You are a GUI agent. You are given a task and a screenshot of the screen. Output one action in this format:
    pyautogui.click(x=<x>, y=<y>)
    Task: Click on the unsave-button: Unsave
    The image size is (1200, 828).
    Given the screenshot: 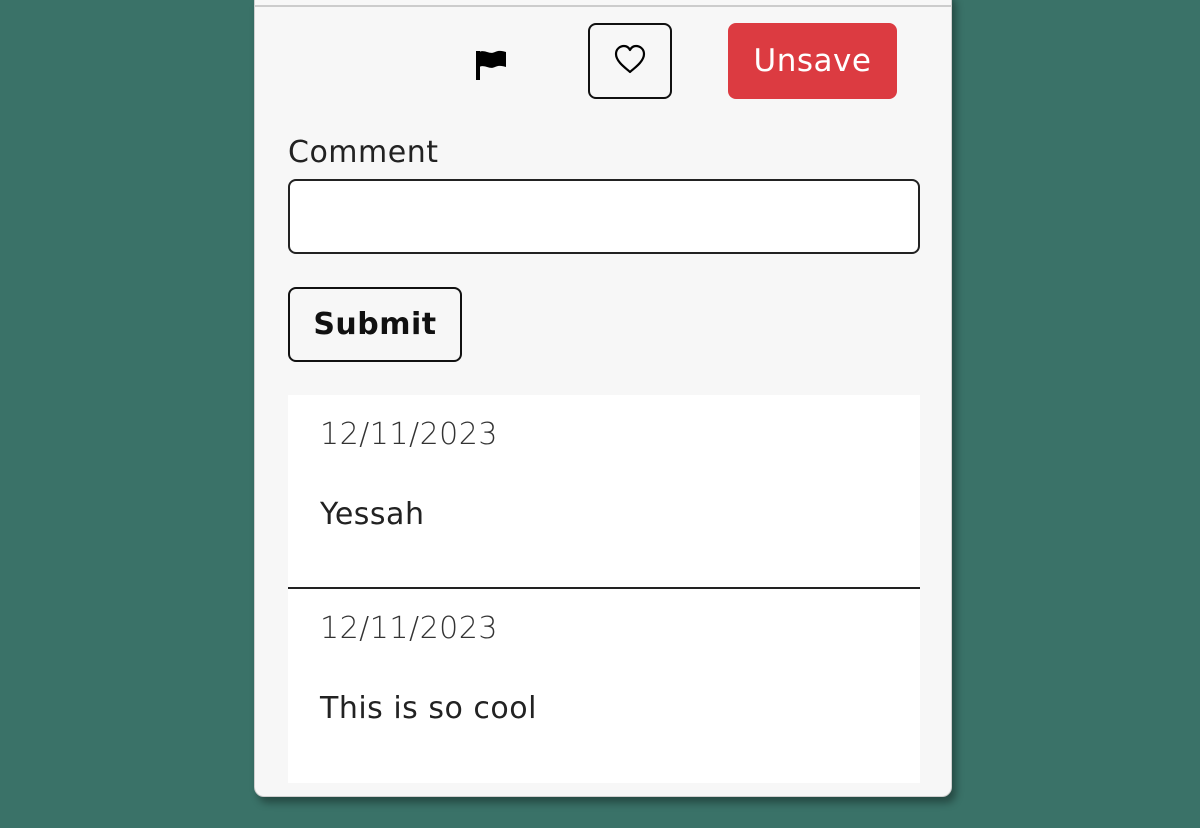 What is the action you would take?
    pyautogui.click(x=812, y=61)
    